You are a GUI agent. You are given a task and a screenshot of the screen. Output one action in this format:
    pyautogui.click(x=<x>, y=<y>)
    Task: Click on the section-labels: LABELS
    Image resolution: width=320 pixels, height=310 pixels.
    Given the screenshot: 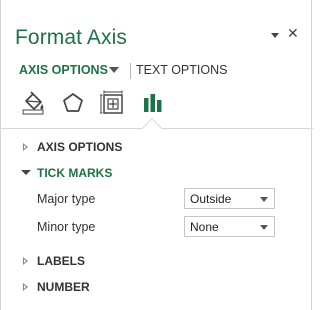 What is the action you would take?
    pyautogui.click(x=161, y=262)
    